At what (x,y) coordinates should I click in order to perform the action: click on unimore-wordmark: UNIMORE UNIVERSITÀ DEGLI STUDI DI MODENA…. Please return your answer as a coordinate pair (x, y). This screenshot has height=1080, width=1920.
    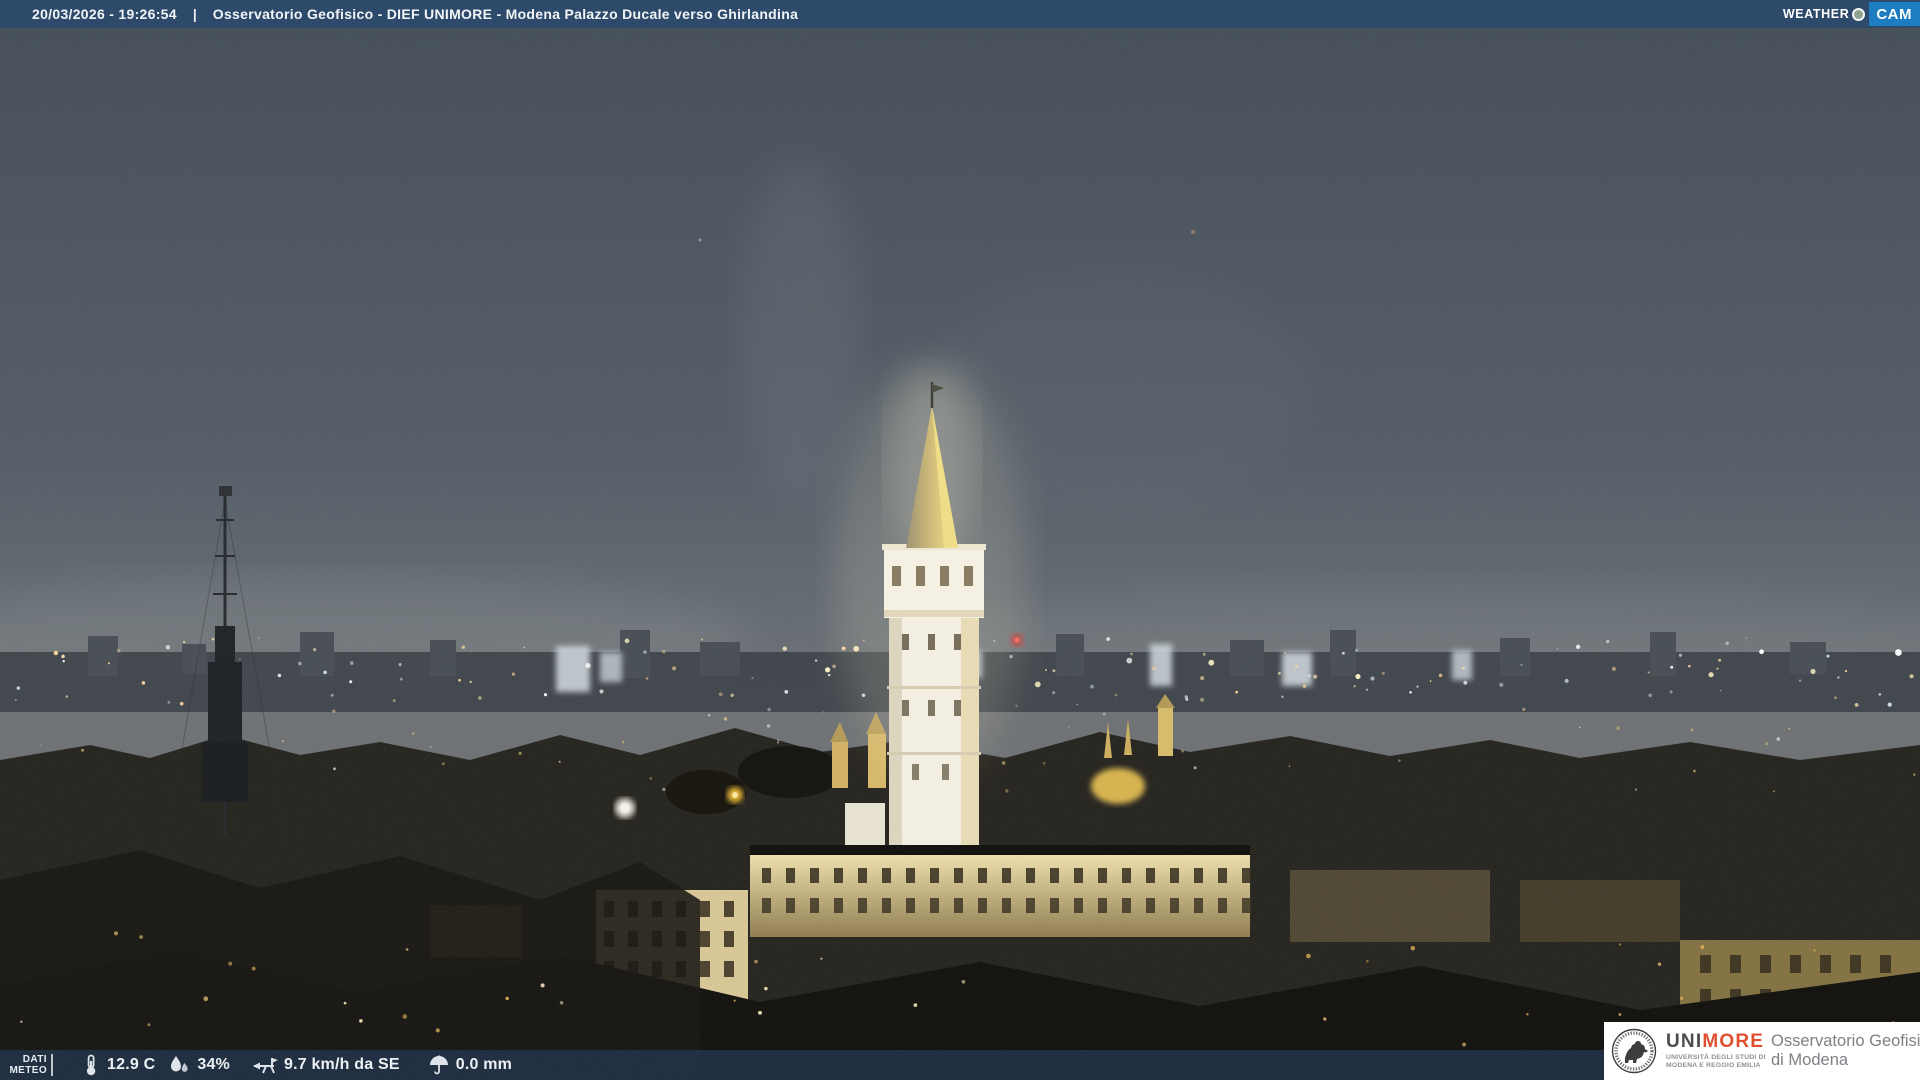
    Looking at the image, I should click on (1716, 1050).